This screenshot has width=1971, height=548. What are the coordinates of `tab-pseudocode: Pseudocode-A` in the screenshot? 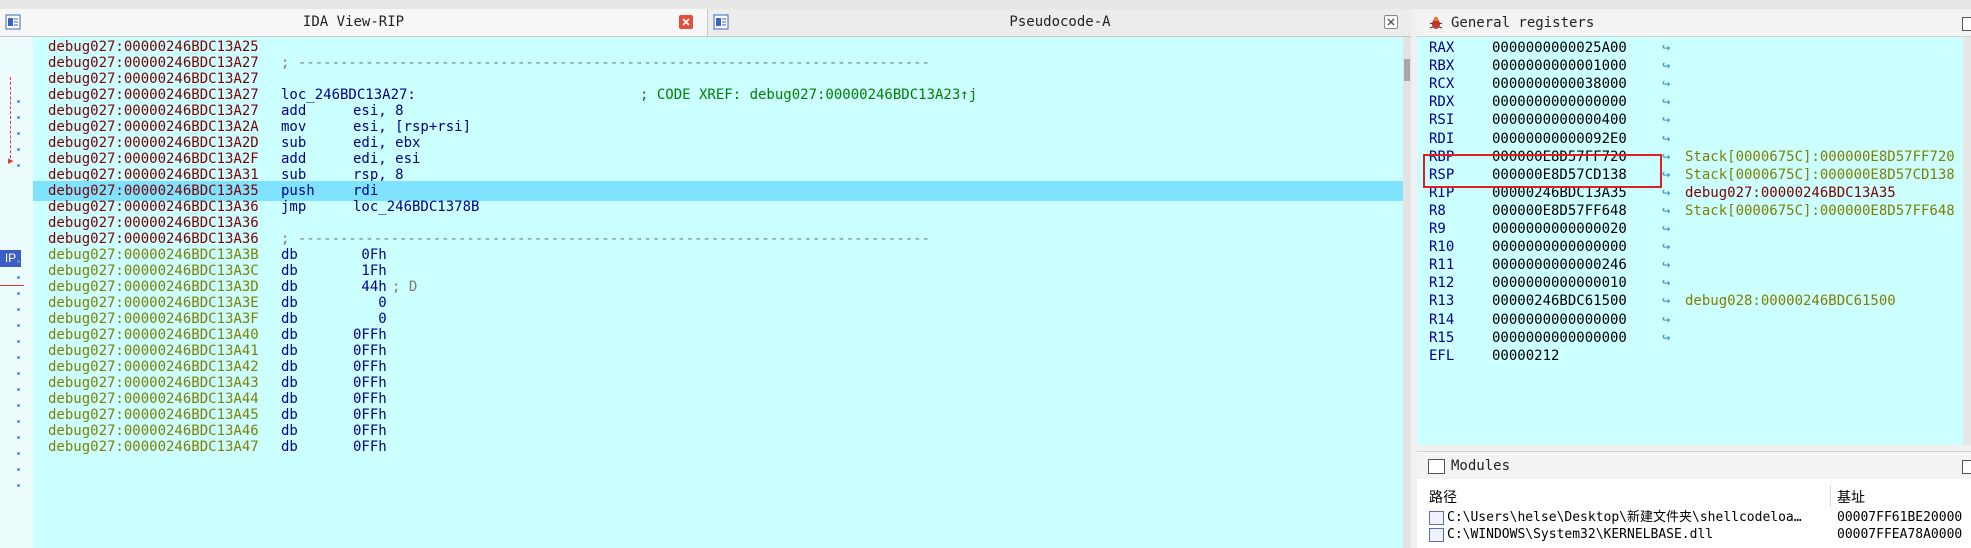 It's located at (1059, 23).